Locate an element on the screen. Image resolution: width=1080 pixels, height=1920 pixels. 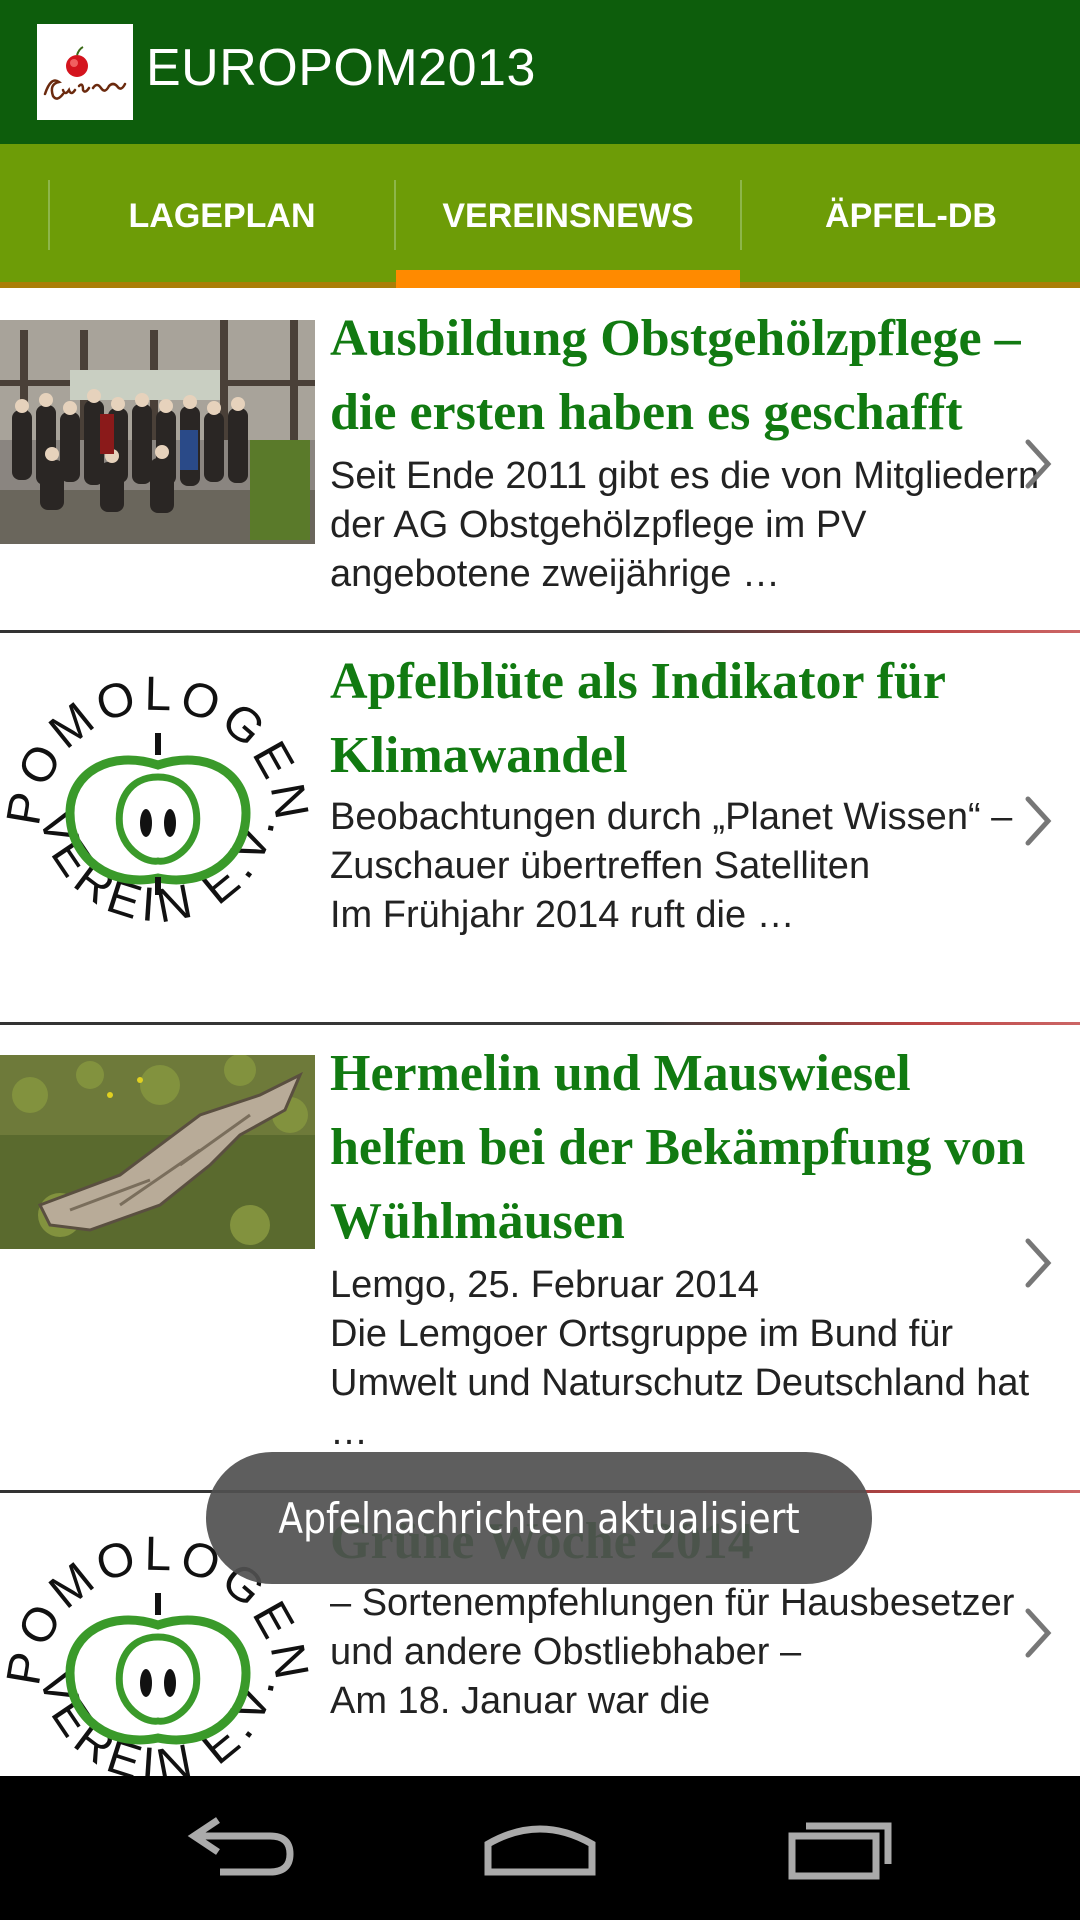
news-title: Apfelblüte als Indikator für Klimawandel is located at coordinates (637, 718).